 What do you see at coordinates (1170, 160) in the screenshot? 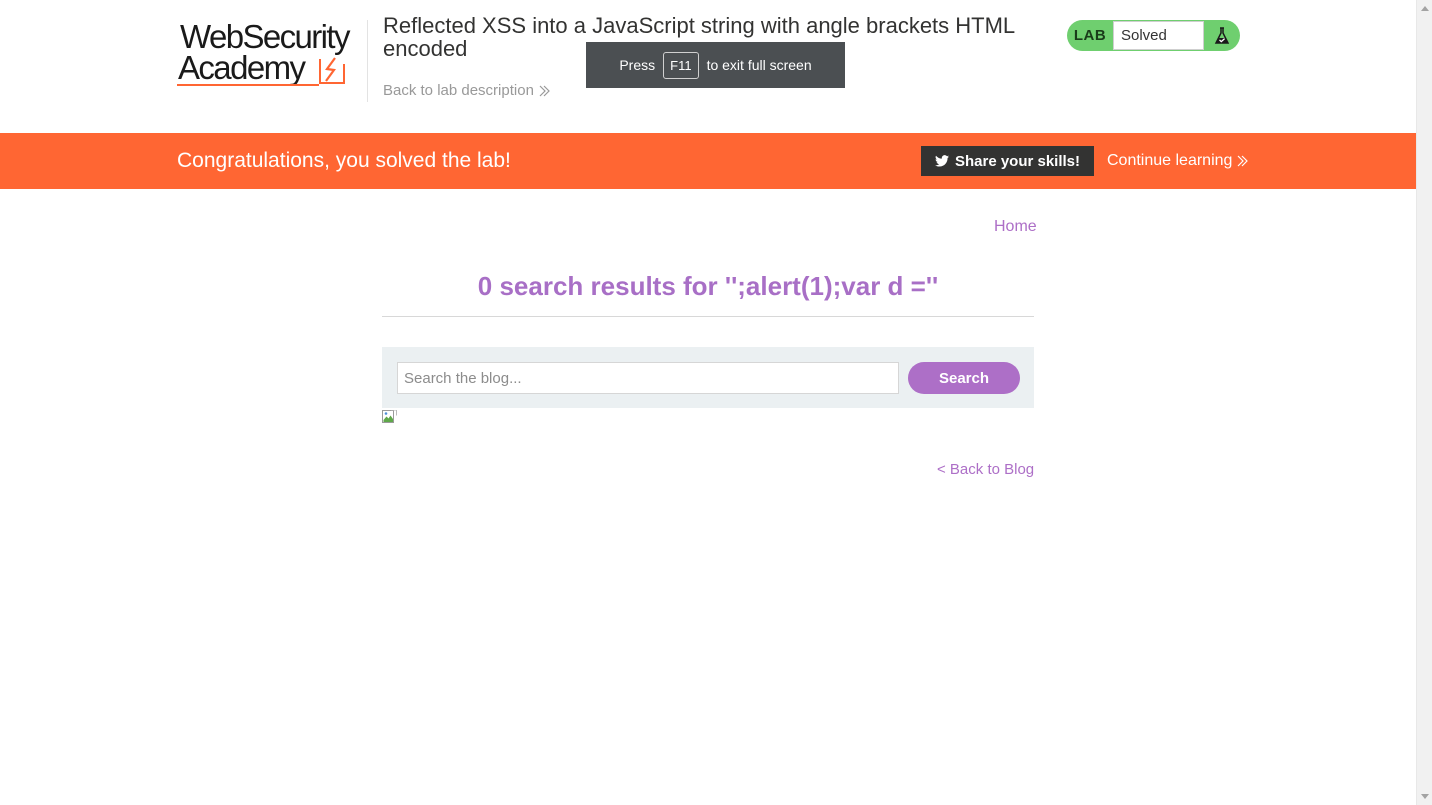
I see `continue-learning-label: Continue learning` at bounding box center [1170, 160].